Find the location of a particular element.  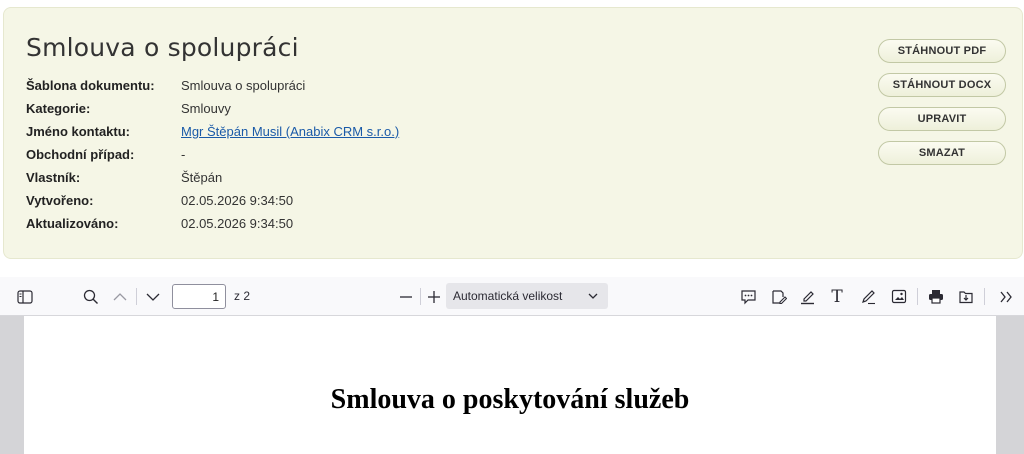

meta-value-owner: Štěpán is located at coordinates (202, 177).